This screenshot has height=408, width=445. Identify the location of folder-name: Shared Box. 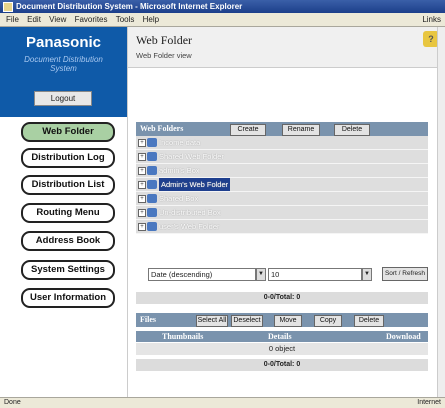
(178, 198).